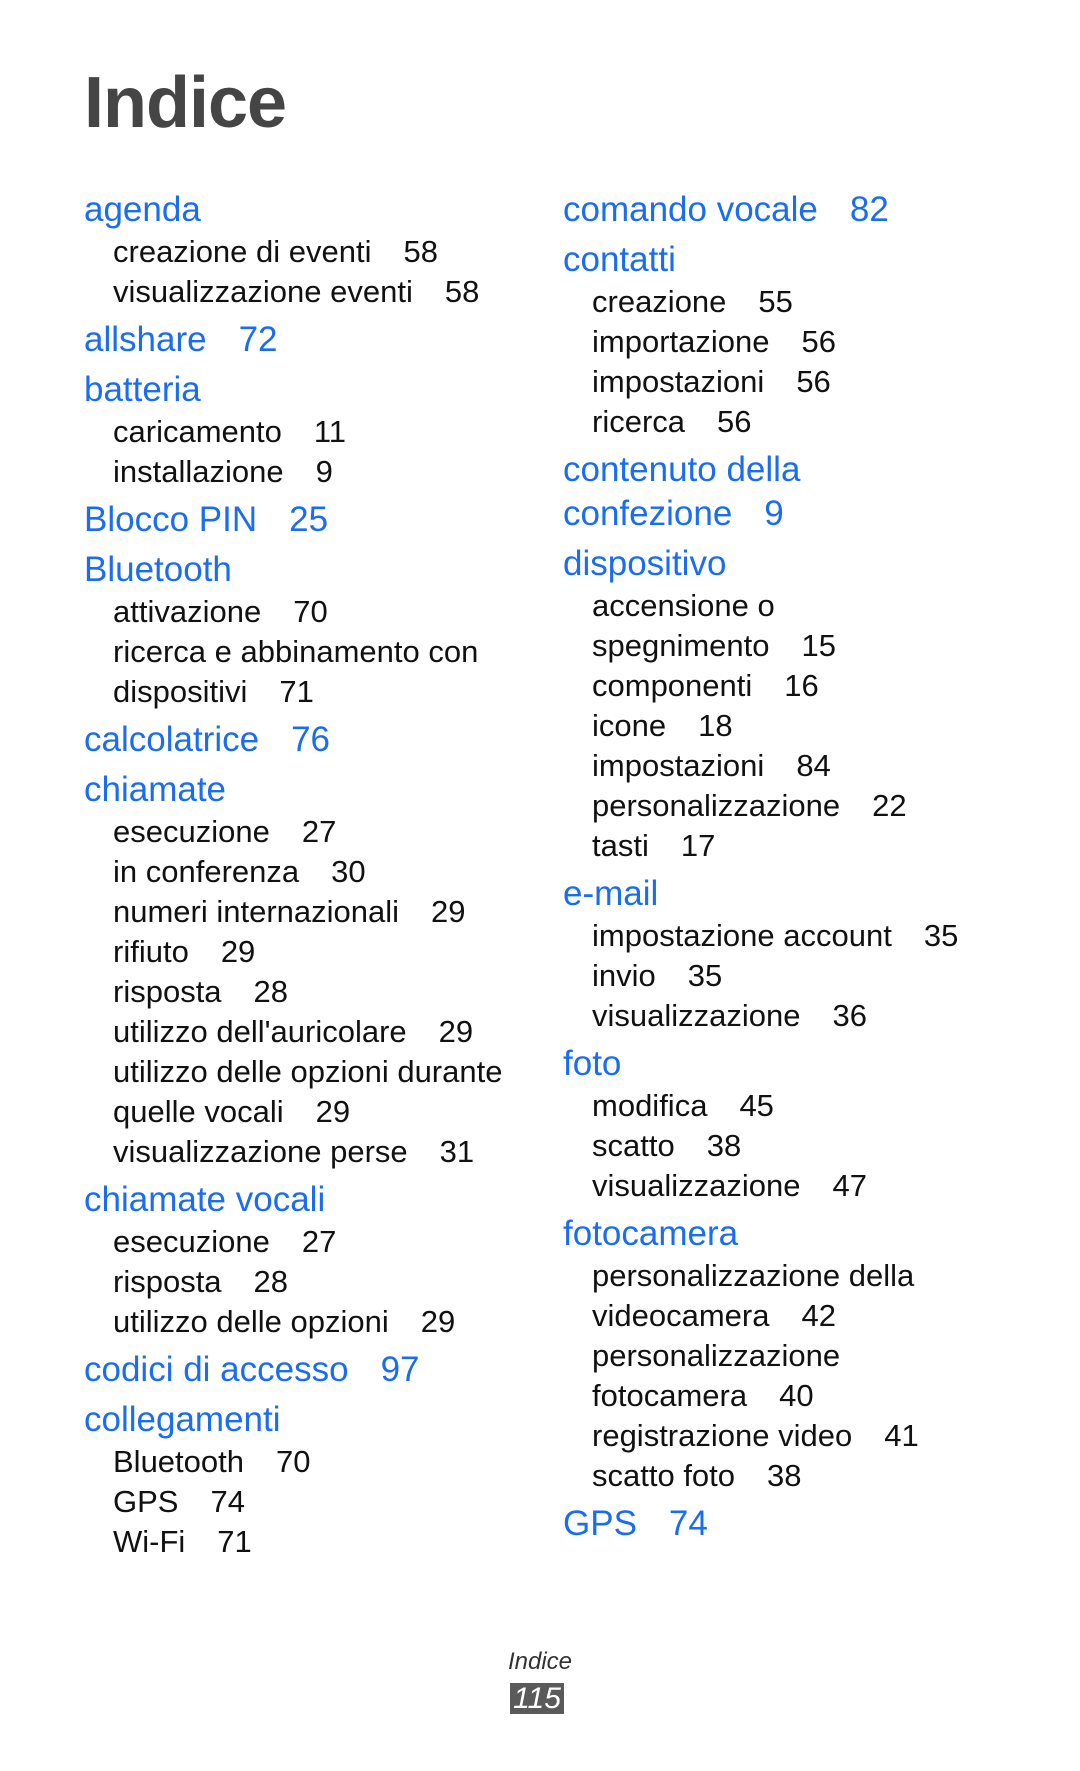 The height and width of the screenshot is (1771, 1080). What do you see at coordinates (304, 570) in the screenshot?
I see `index-heading: Bluetooth` at bounding box center [304, 570].